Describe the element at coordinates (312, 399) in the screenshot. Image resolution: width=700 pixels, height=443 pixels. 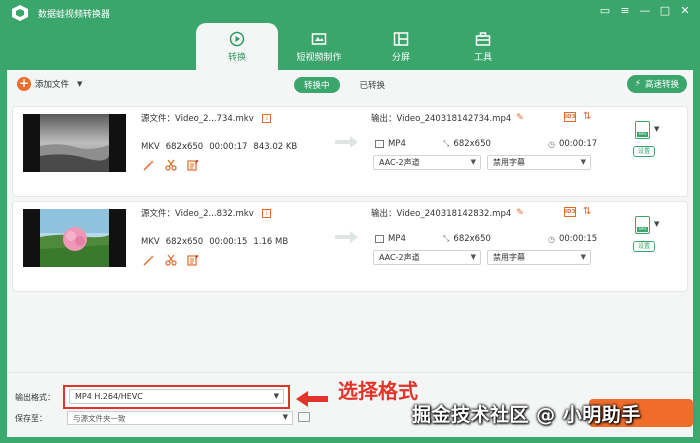
I see `annotation-arrow-icon` at that location.